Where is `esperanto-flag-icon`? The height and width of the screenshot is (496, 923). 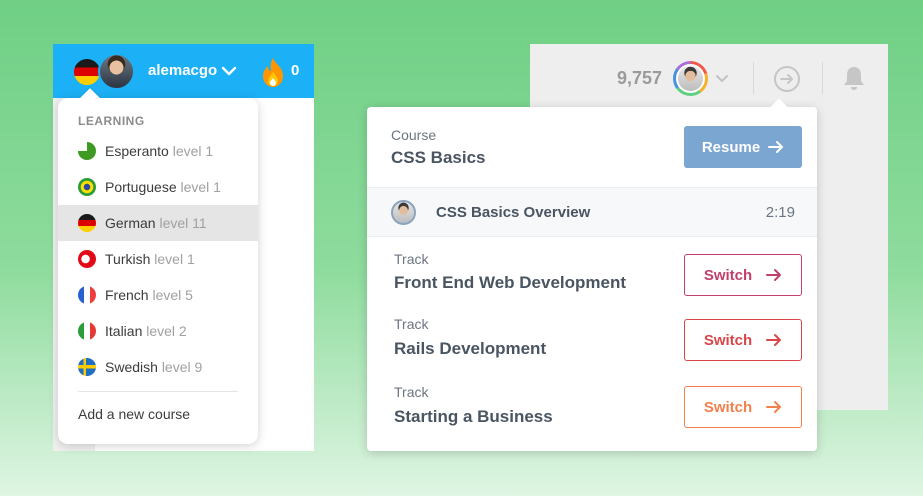
esperanto-flag-icon is located at coordinates (87, 151).